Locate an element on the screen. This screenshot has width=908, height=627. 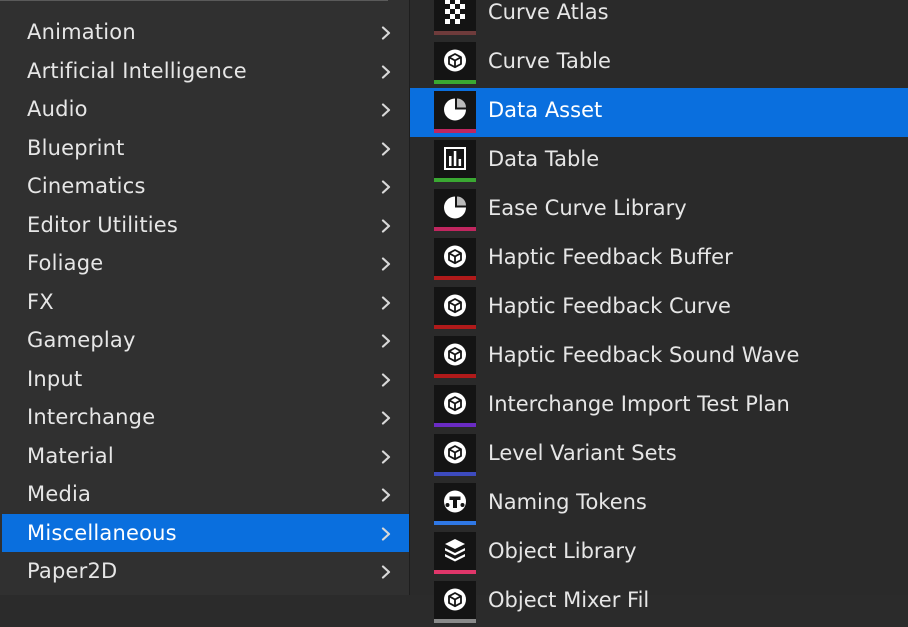
asset-item-label: Level Variant Sets is located at coordinates (582, 453).